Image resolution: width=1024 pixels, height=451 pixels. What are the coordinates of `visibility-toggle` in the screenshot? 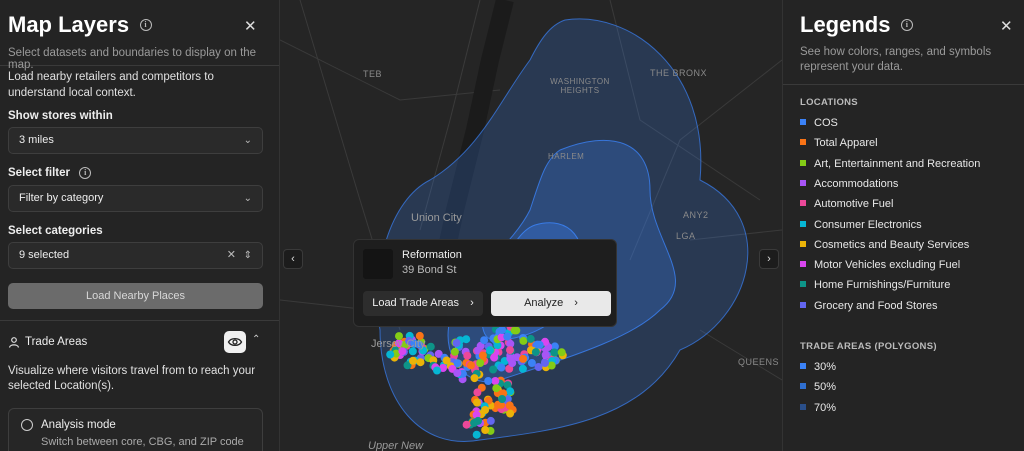 It's located at (235, 342).